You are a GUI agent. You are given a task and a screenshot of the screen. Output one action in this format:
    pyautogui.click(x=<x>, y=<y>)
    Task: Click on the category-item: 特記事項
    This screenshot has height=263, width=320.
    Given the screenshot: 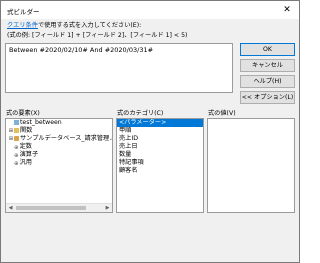 What is the action you would take?
    pyautogui.click(x=160, y=163)
    